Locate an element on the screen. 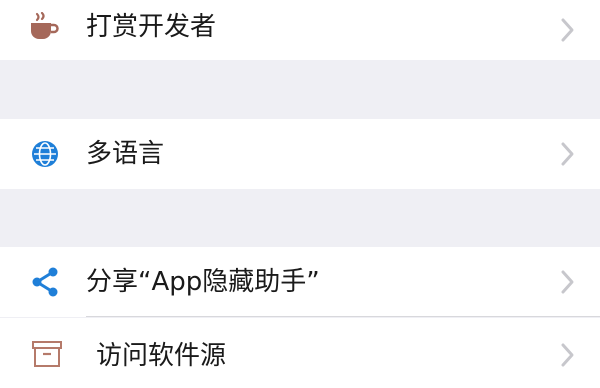 The image size is (600, 388). coffee-cup-icon is located at coordinates (44, 28).